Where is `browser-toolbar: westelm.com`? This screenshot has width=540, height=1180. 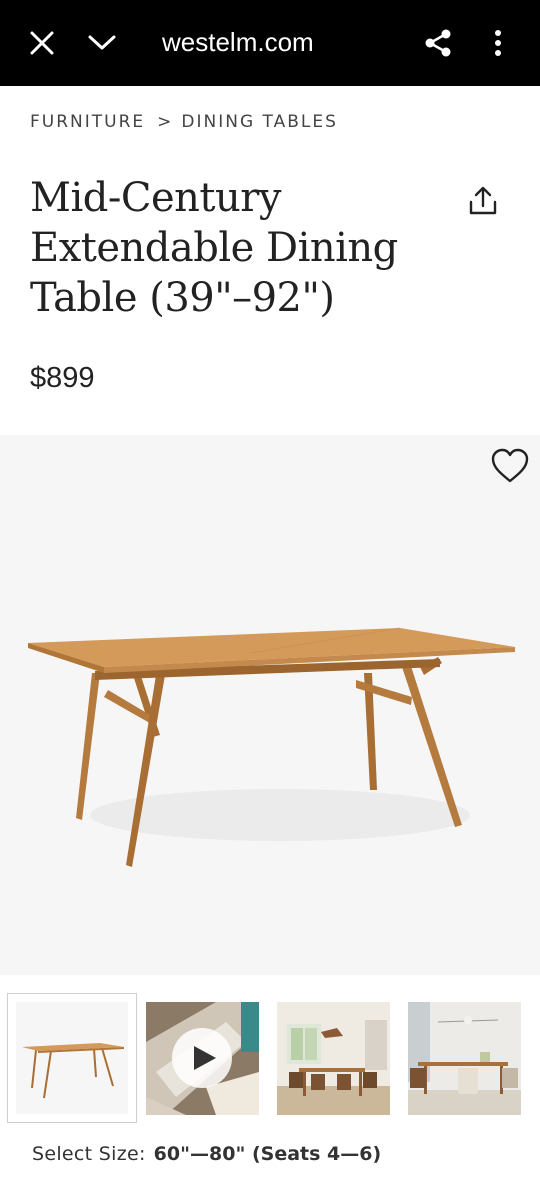
browser-toolbar: westelm.com is located at coordinates (270, 43).